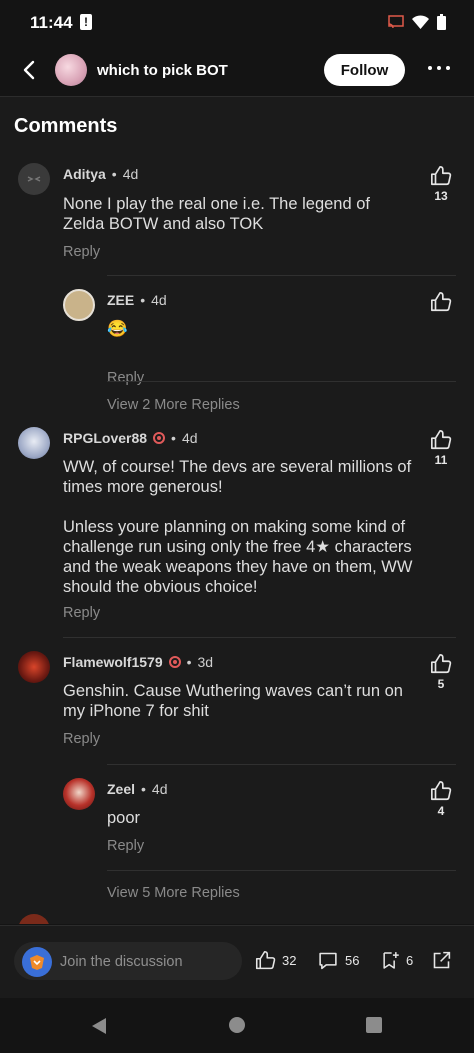 This screenshot has height=1053, width=474. What do you see at coordinates (441, 811) in the screenshot?
I see `like-count: 4` at bounding box center [441, 811].